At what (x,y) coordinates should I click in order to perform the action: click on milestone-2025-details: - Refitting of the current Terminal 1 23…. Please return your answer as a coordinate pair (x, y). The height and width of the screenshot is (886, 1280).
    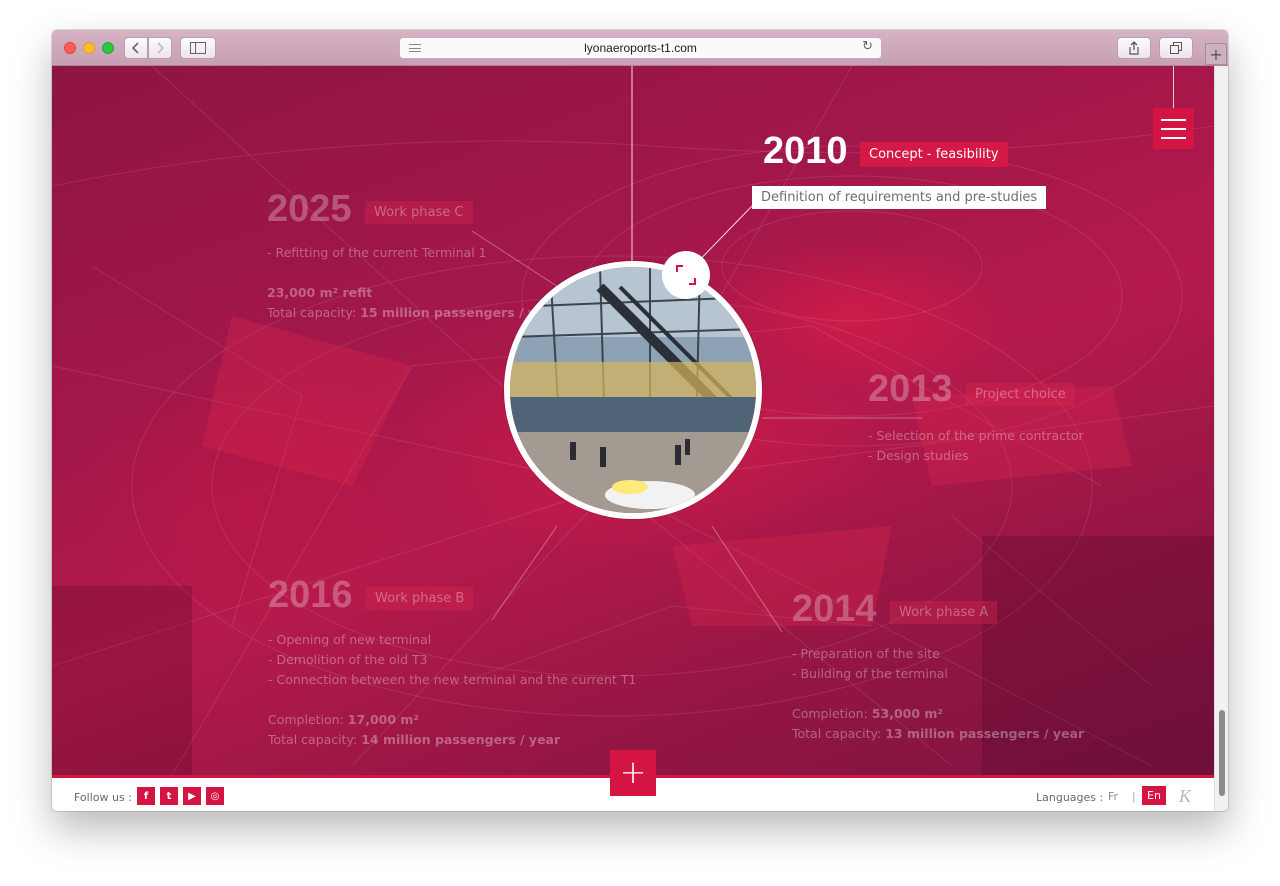
    Looking at the image, I should click on (413, 283).